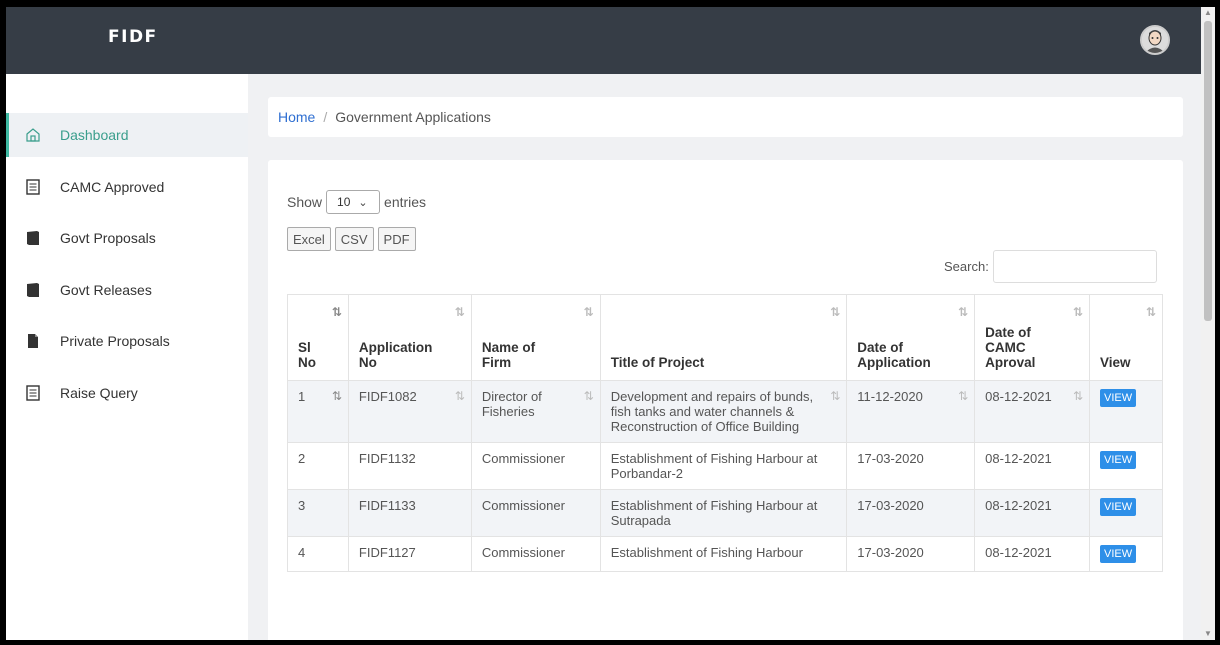 Image resolution: width=1220 pixels, height=645 pixels. Describe the element at coordinates (133, 37) in the screenshot. I see `brand-logo: FIDF` at that location.